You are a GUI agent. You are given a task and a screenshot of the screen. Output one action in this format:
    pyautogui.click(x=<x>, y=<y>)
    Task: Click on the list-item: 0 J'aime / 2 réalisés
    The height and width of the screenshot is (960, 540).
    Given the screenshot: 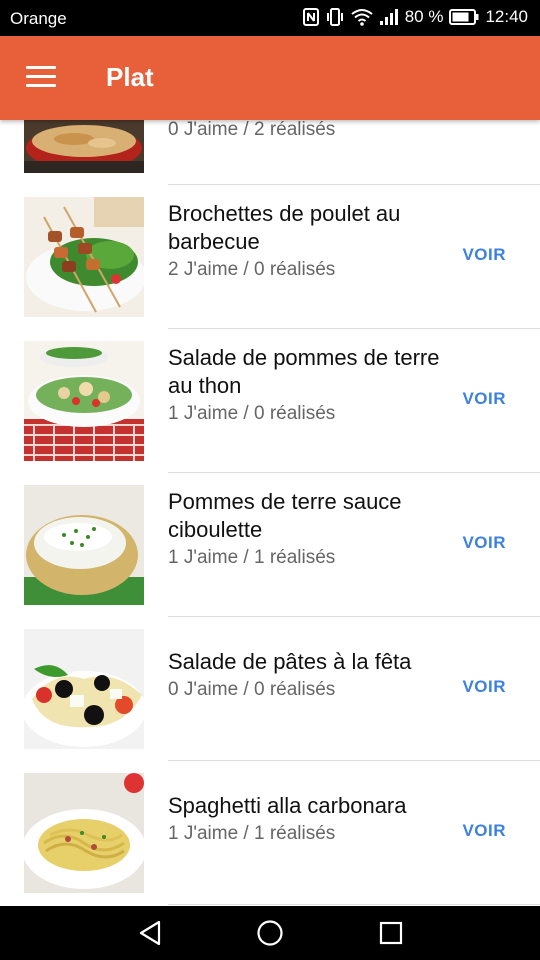 What is the action you would take?
    pyautogui.click(x=270, y=152)
    